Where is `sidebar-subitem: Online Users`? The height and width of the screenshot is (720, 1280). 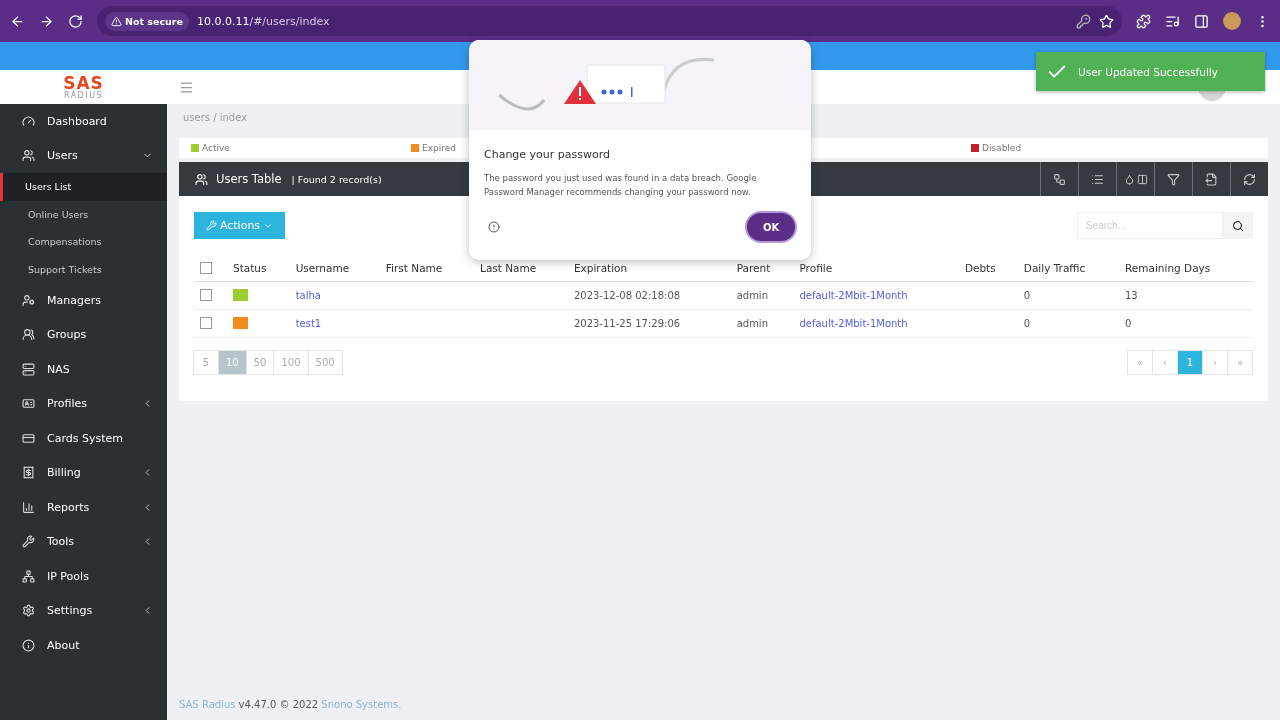
sidebar-subitem: Online Users is located at coordinates (85, 214).